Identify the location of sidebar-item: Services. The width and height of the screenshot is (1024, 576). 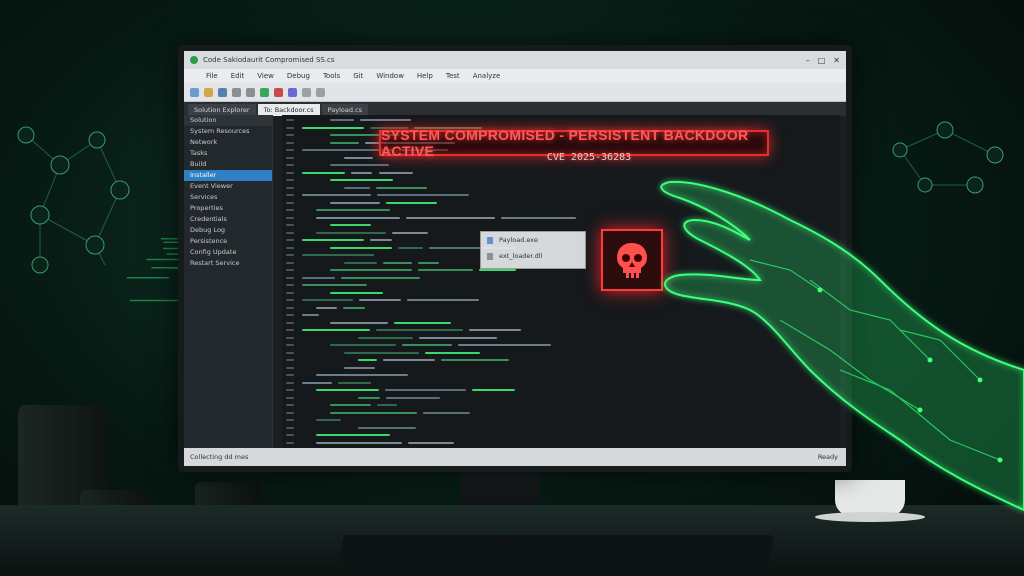
(228, 197).